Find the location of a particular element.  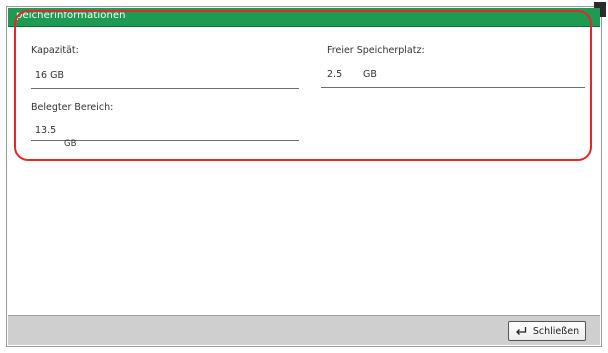

capacity-value: 16 GB is located at coordinates (49, 75).